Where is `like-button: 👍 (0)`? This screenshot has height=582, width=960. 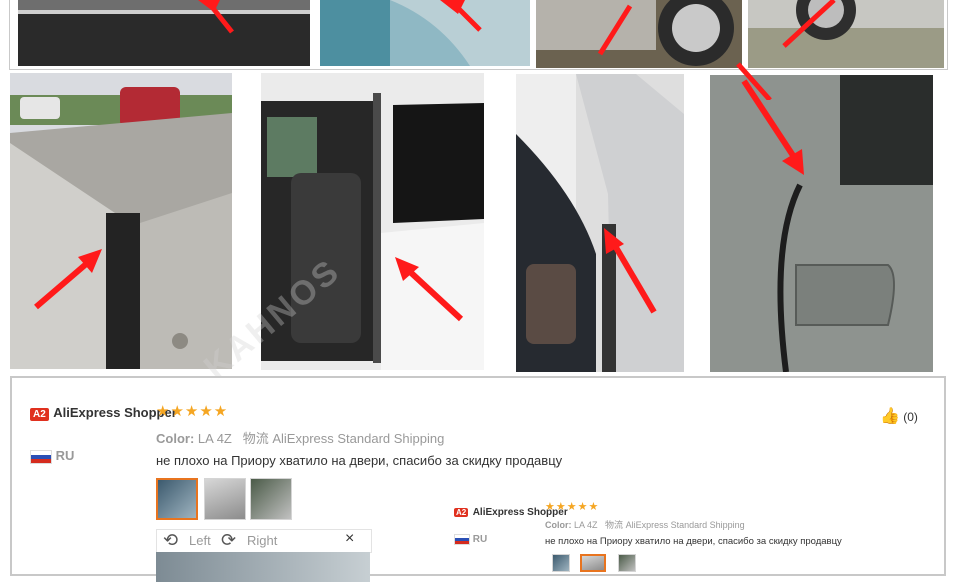
like-button: 👍 (0) is located at coordinates (899, 416).